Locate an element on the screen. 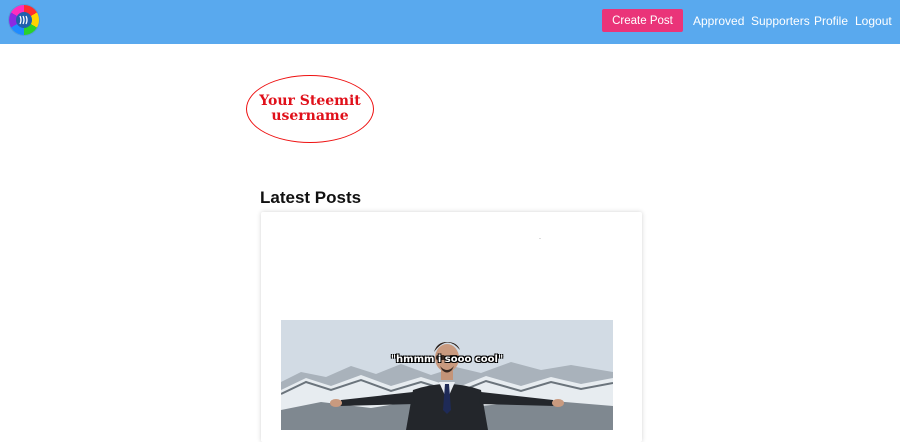 This screenshot has height=442, width=900. username-badge: Your Steemit username is located at coordinates (310, 109).